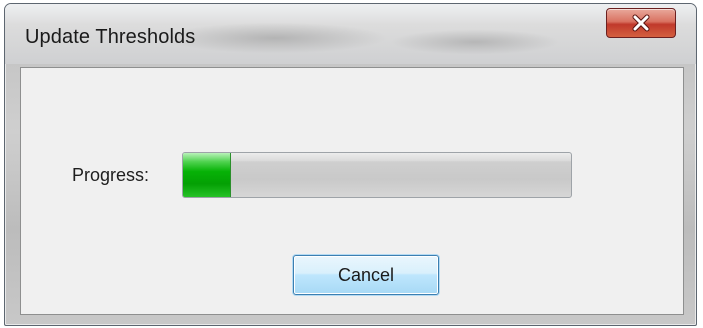 This screenshot has height=328, width=703. Describe the element at coordinates (207, 175) in the screenshot. I see `progress-bar-fill` at that location.